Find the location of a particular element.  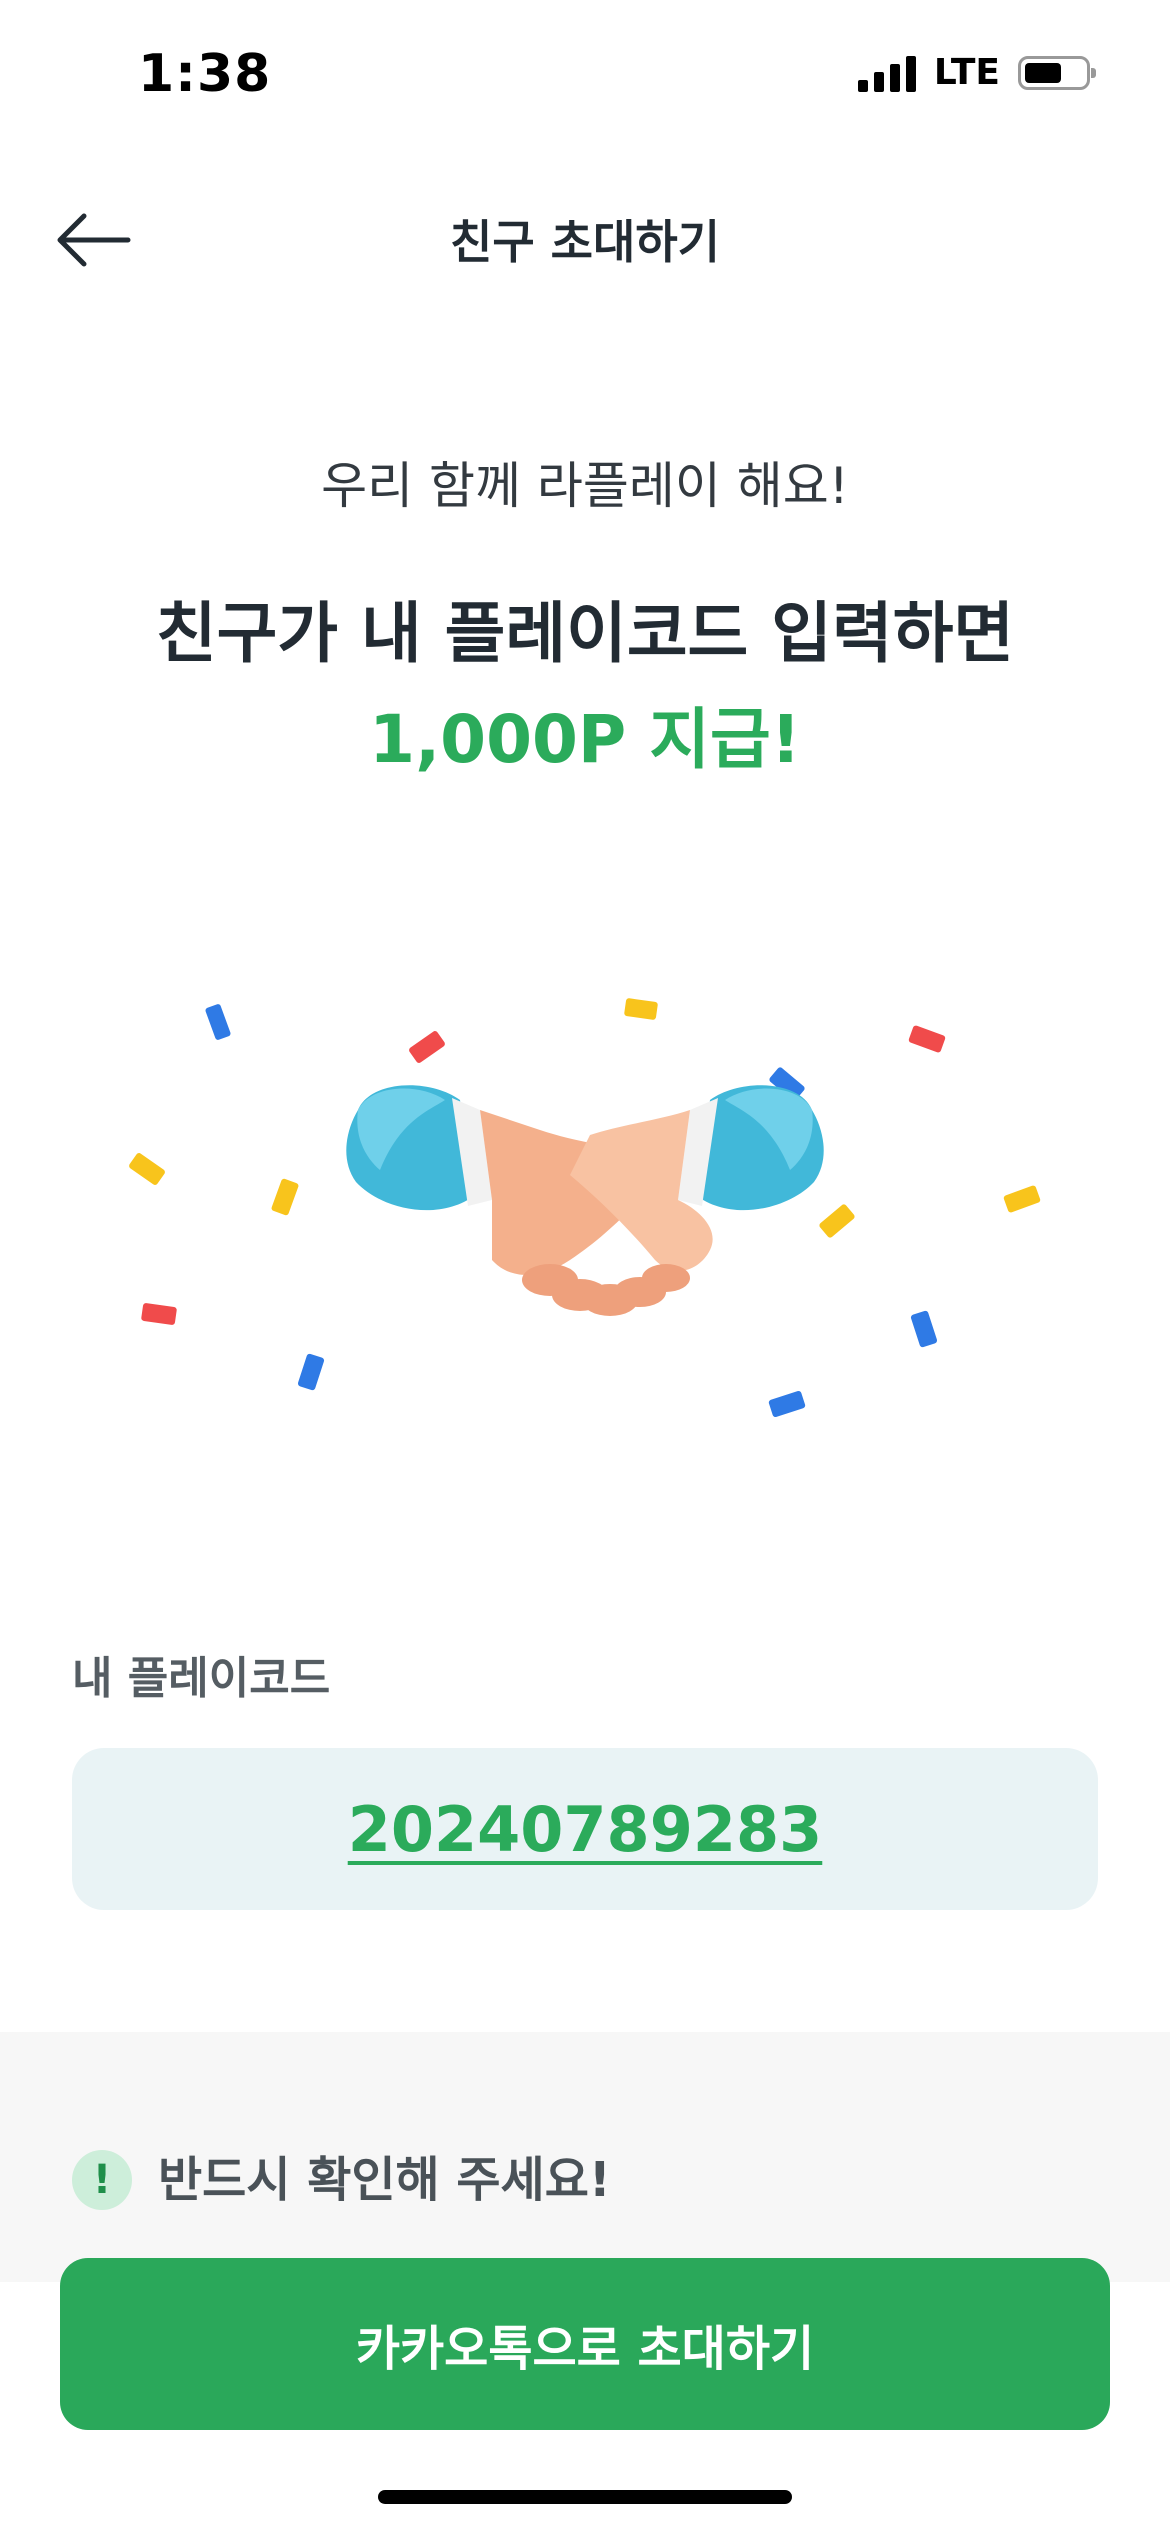

my-code-label: 내 플레이코드 is located at coordinates (201, 1678).